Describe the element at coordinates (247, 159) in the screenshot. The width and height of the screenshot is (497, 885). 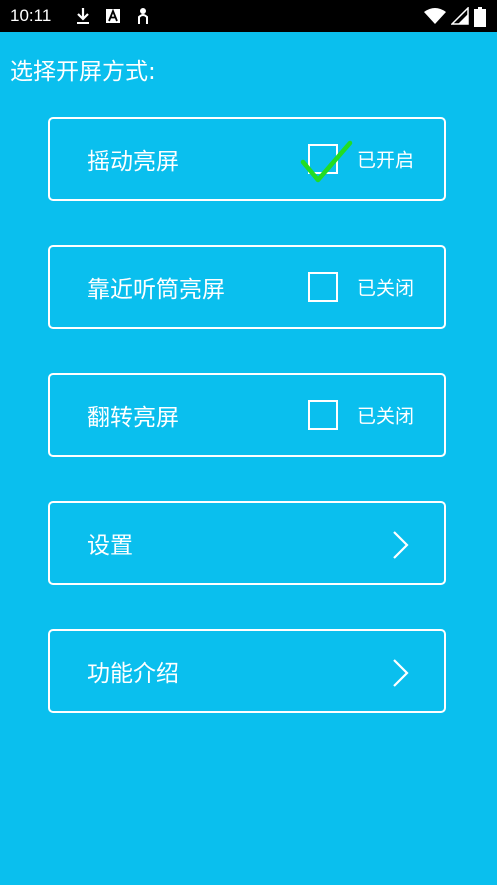
I see `option-shake-wake: 摇动亮屏 已开启` at that location.